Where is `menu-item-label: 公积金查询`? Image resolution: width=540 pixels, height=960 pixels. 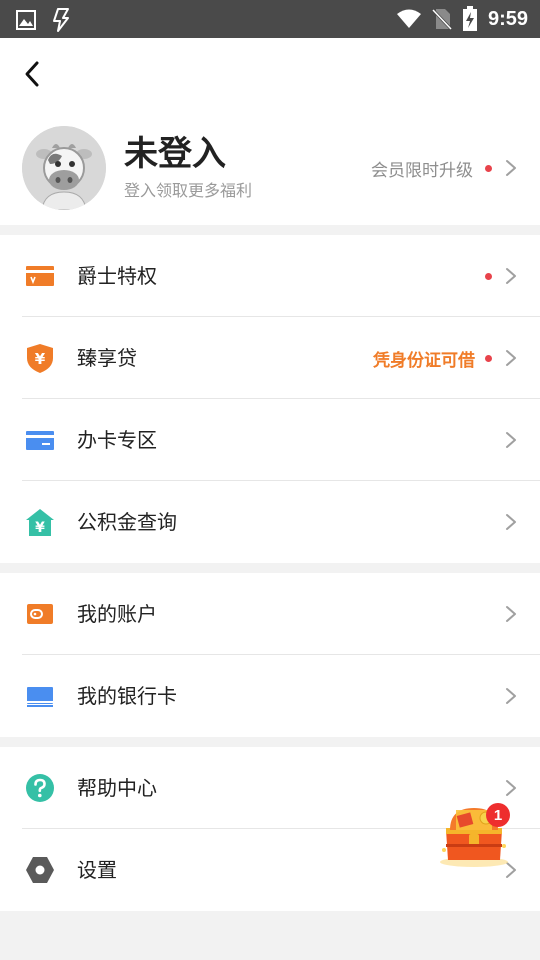
menu-item-label: 公积金查询 is located at coordinates (127, 522).